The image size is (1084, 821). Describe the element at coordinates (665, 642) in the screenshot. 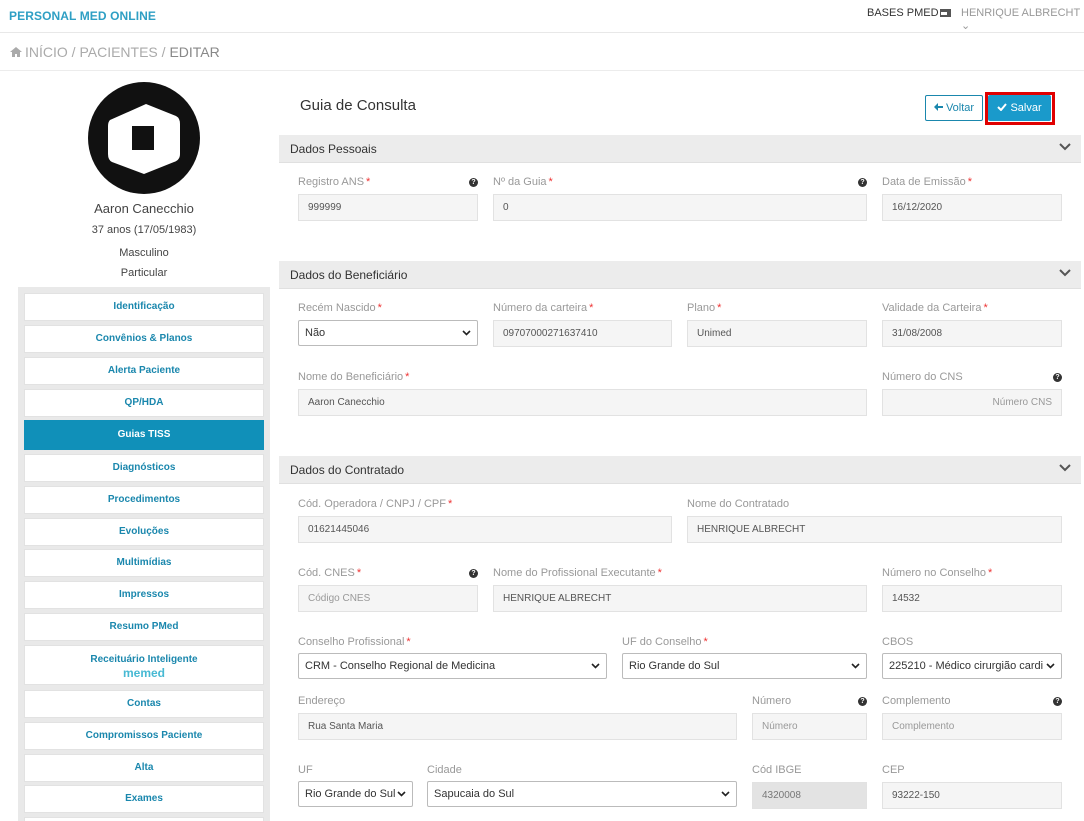

I see `uf-conselho-label: UF do Conselho *` at that location.